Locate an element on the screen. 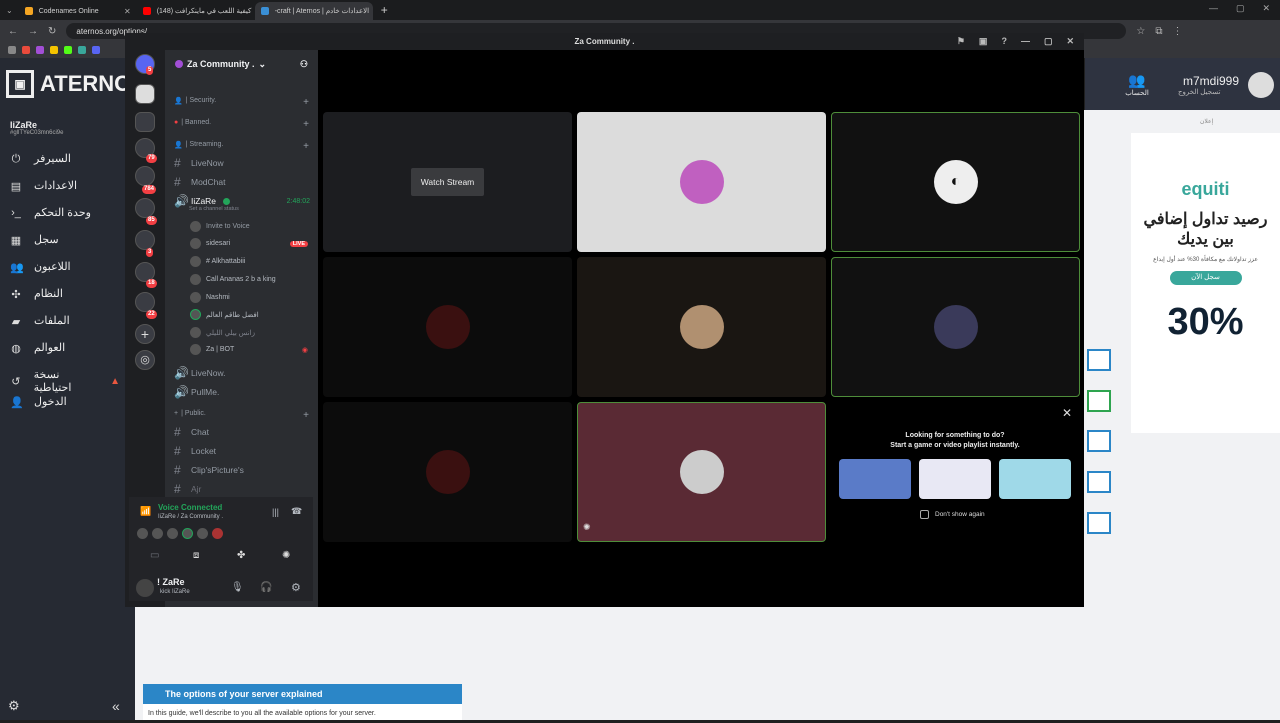 Image resolution: width=1280 pixels, height=723 pixels. inbox-icon: ▣ is located at coordinates (983, 41).